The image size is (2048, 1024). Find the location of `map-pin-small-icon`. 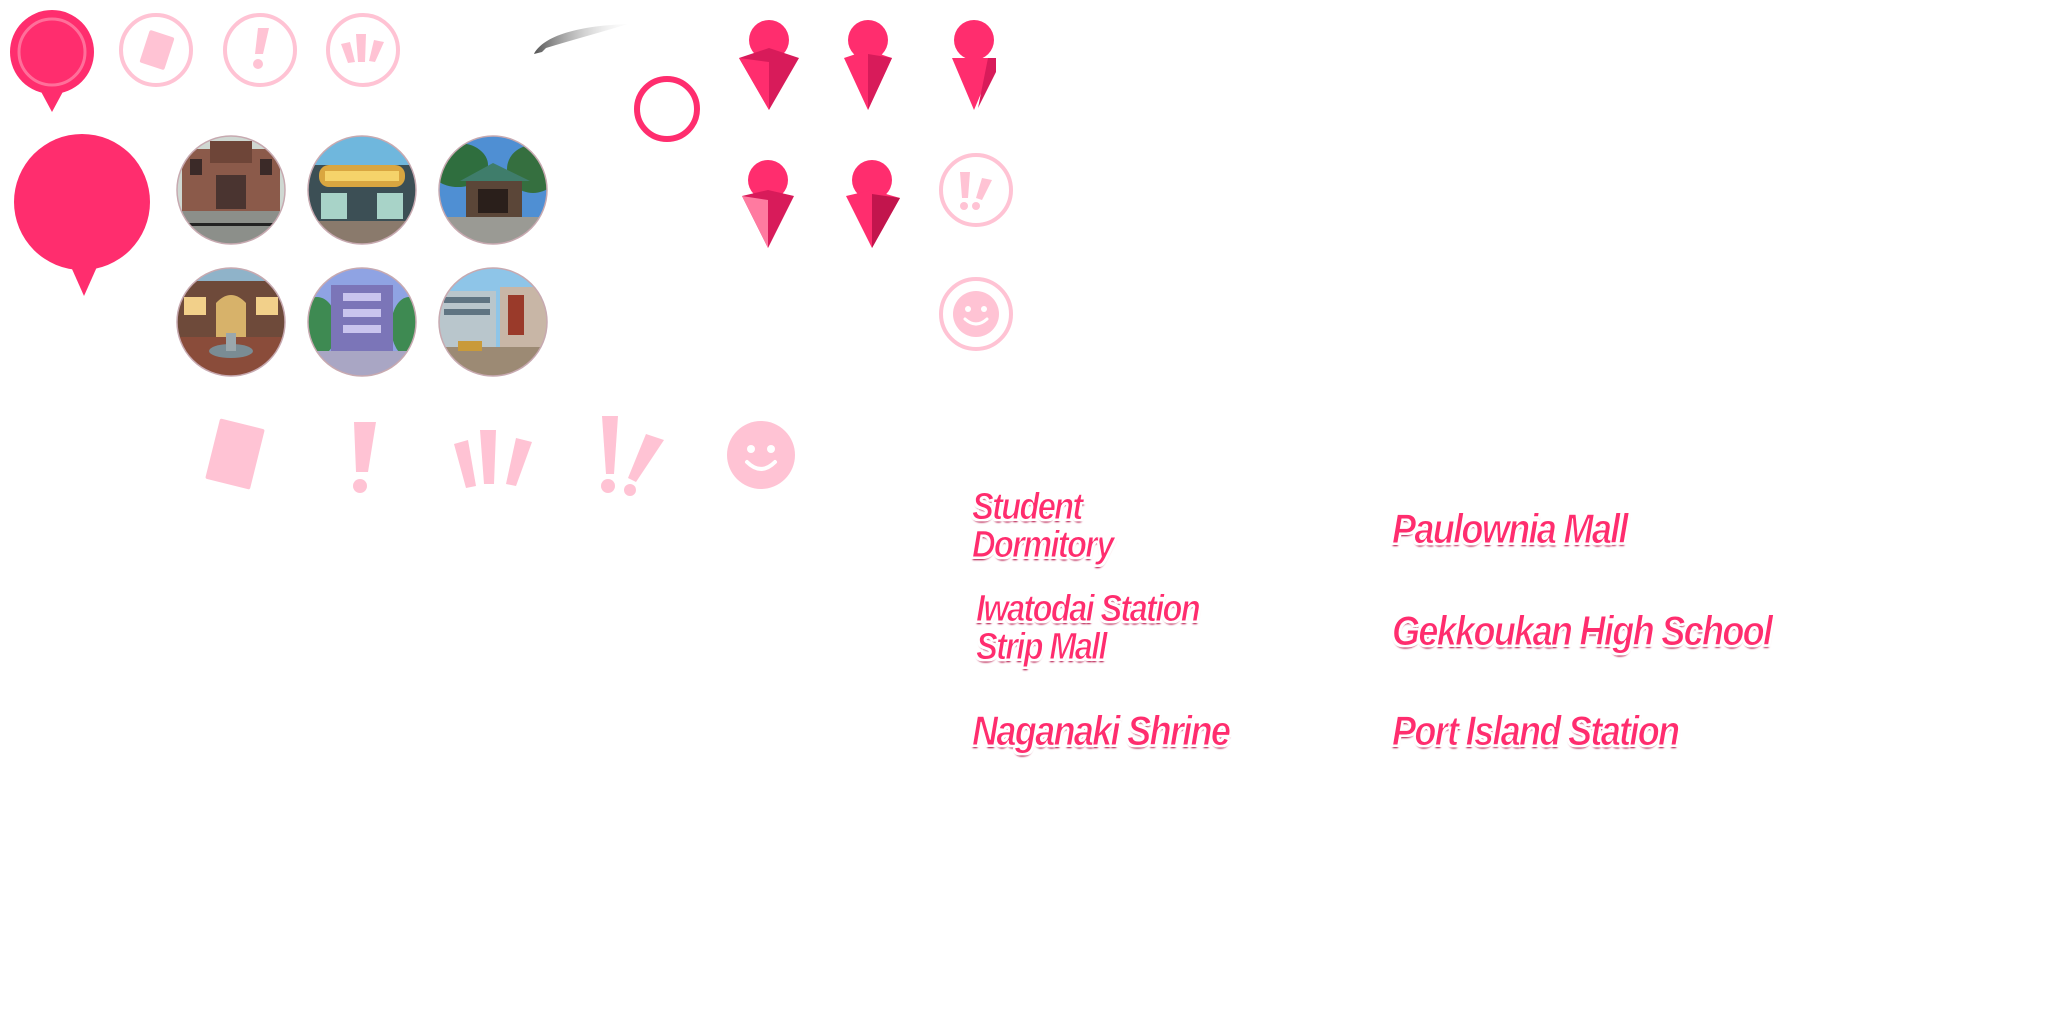

map-pin-small-icon is located at coordinates (52, 62).